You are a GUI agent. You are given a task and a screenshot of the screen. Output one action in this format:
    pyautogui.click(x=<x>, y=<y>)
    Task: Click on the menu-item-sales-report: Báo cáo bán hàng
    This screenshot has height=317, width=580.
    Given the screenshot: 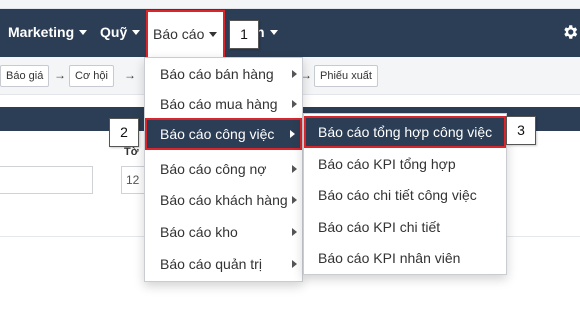 What is the action you would take?
    pyautogui.click(x=223, y=74)
    